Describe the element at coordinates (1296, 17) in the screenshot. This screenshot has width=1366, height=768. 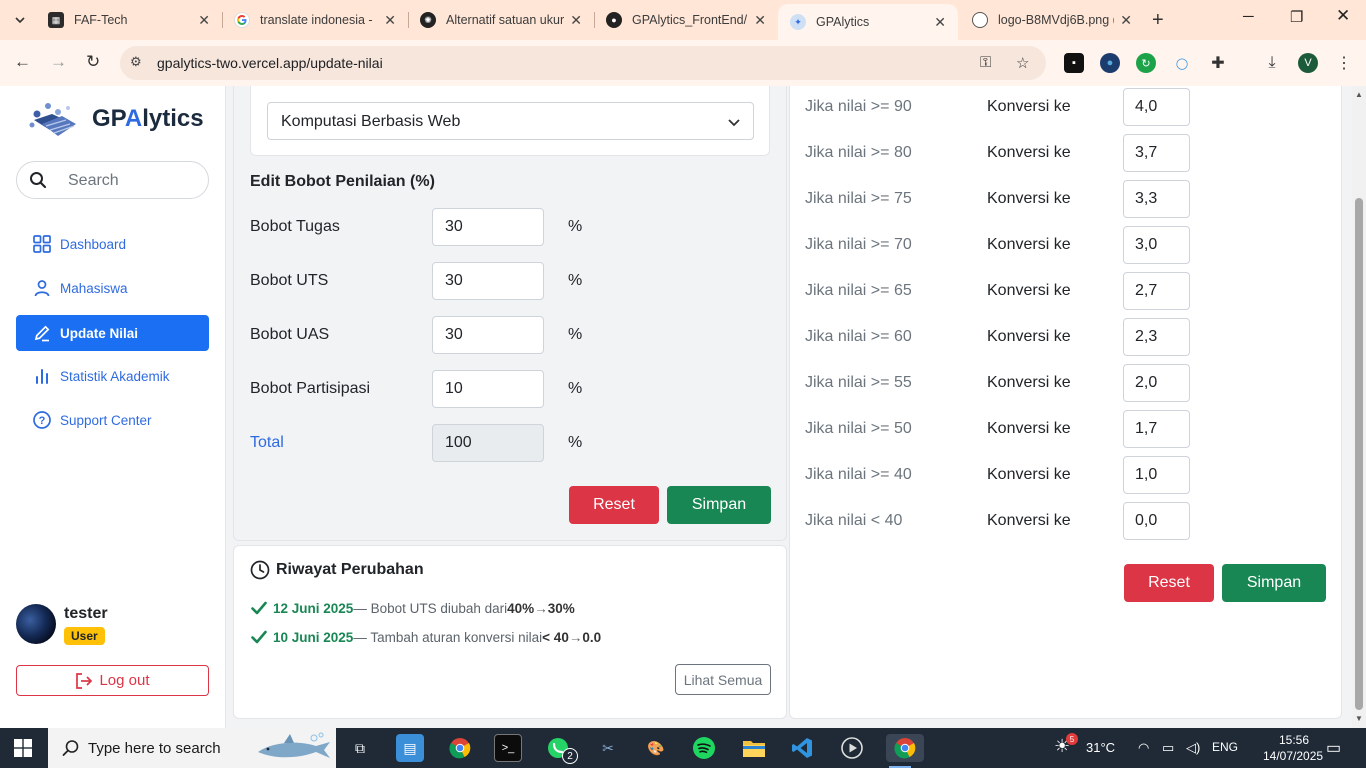
I see `restore-icon: ❐` at that location.